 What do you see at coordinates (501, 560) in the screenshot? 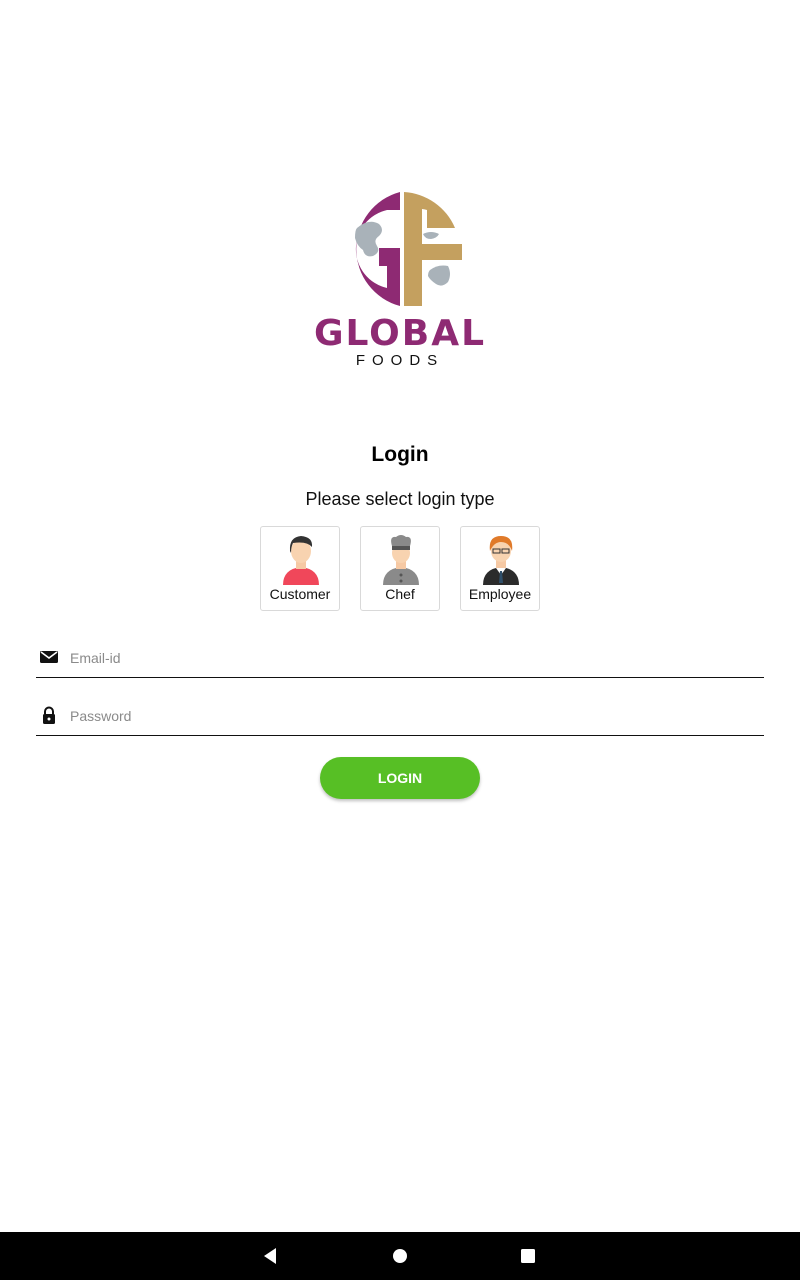
I see `employee-avatar-icon` at bounding box center [501, 560].